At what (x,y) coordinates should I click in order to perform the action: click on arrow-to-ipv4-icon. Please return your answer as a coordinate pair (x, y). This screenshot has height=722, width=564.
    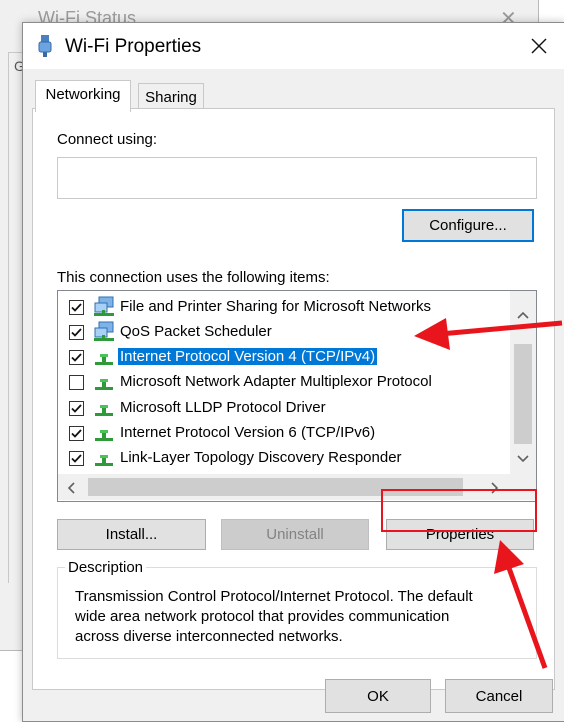
    Looking at the image, I should click on (488, 334).